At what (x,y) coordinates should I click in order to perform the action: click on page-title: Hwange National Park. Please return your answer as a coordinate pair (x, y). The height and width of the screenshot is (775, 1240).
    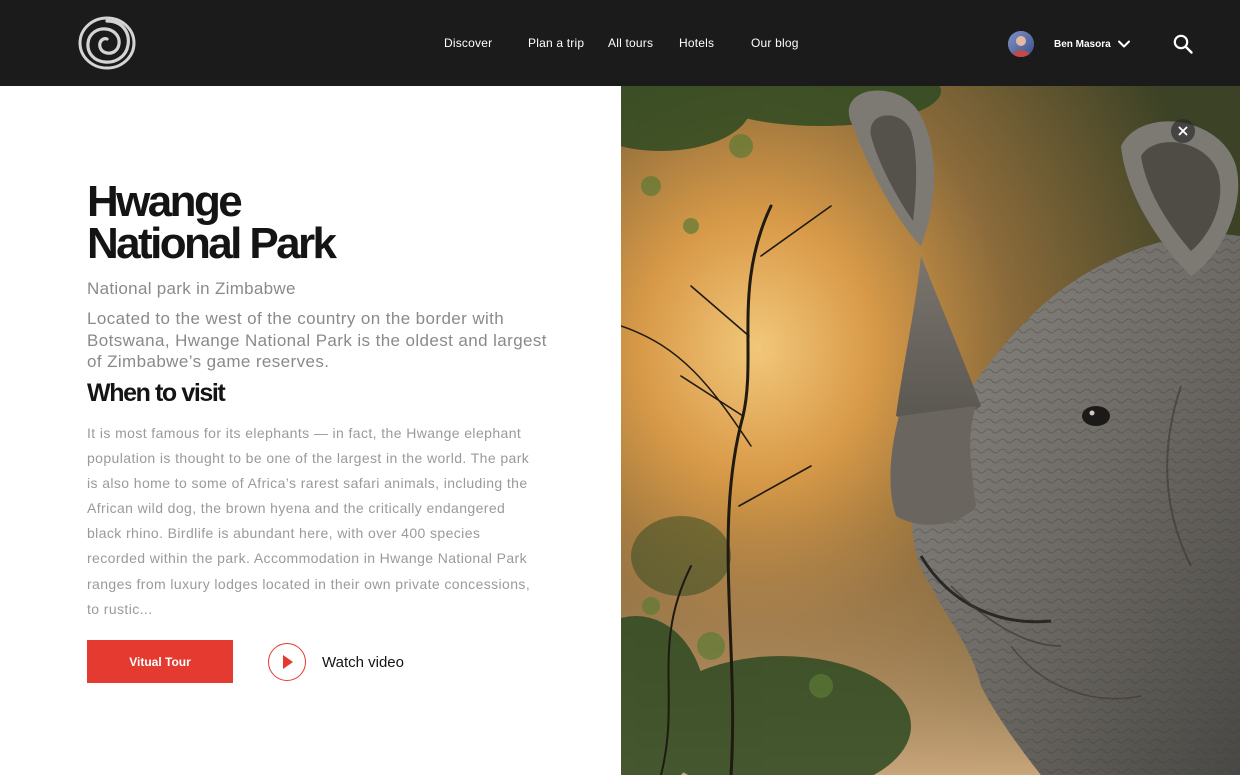
    Looking at the image, I should click on (212, 224).